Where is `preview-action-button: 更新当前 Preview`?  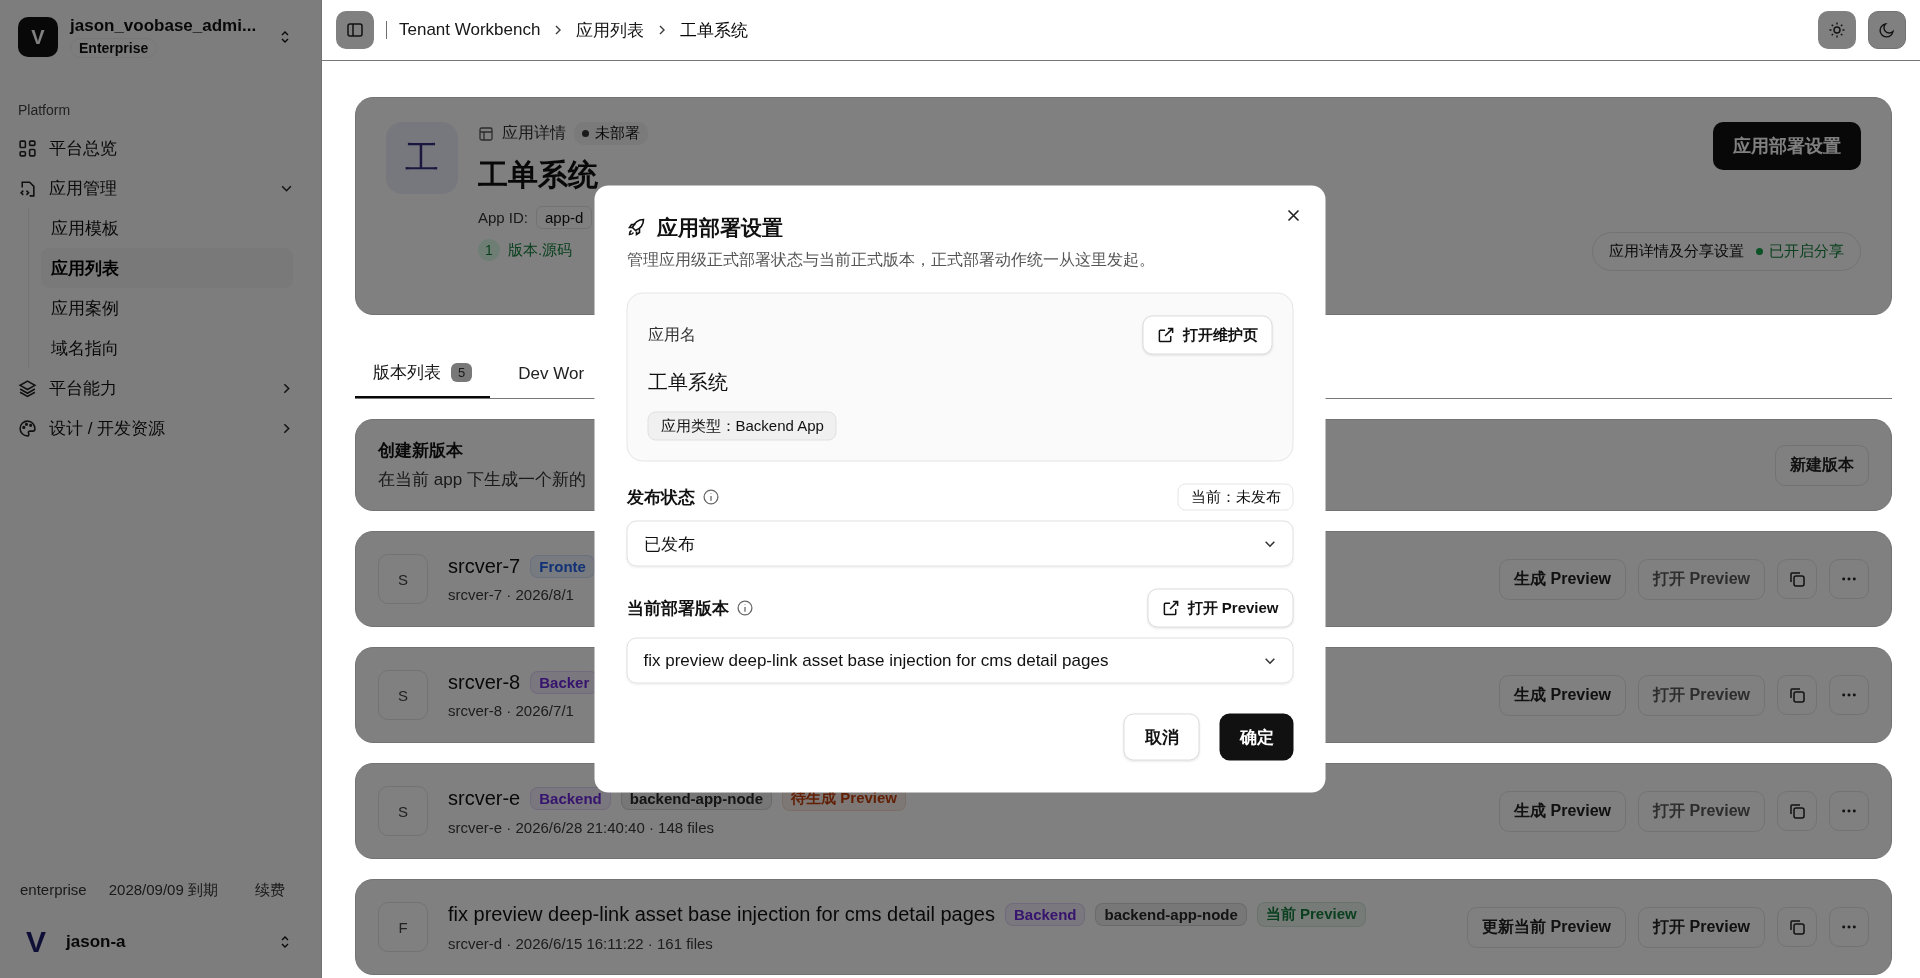
preview-action-button: 更新当前 Preview is located at coordinates (1547, 927).